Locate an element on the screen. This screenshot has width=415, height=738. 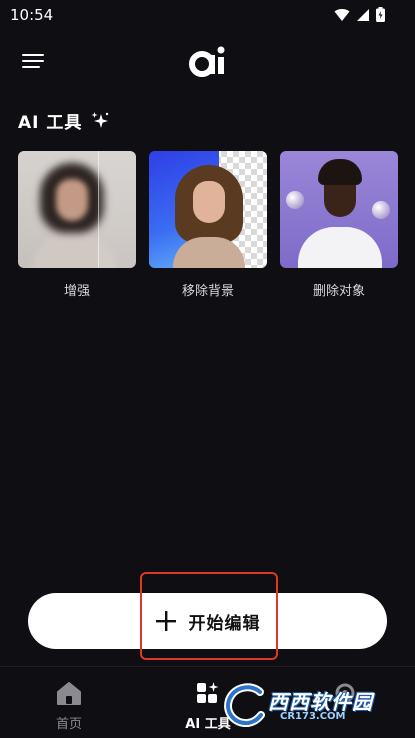
start-editing-label: 开始编辑 is located at coordinates (224, 623).